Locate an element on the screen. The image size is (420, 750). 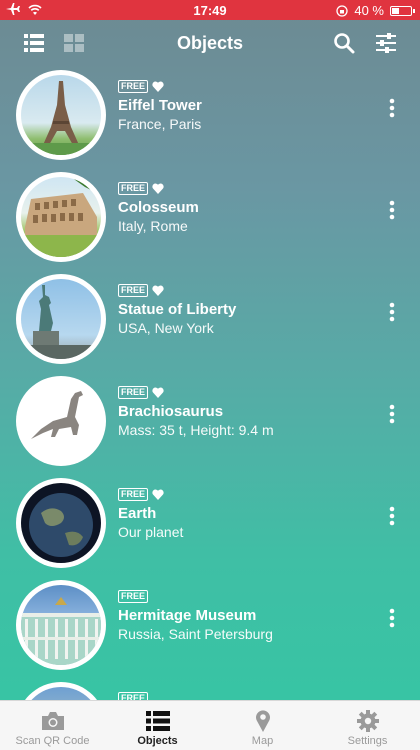
object-name: Statue of Liberty is located at coordinates (177, 309).